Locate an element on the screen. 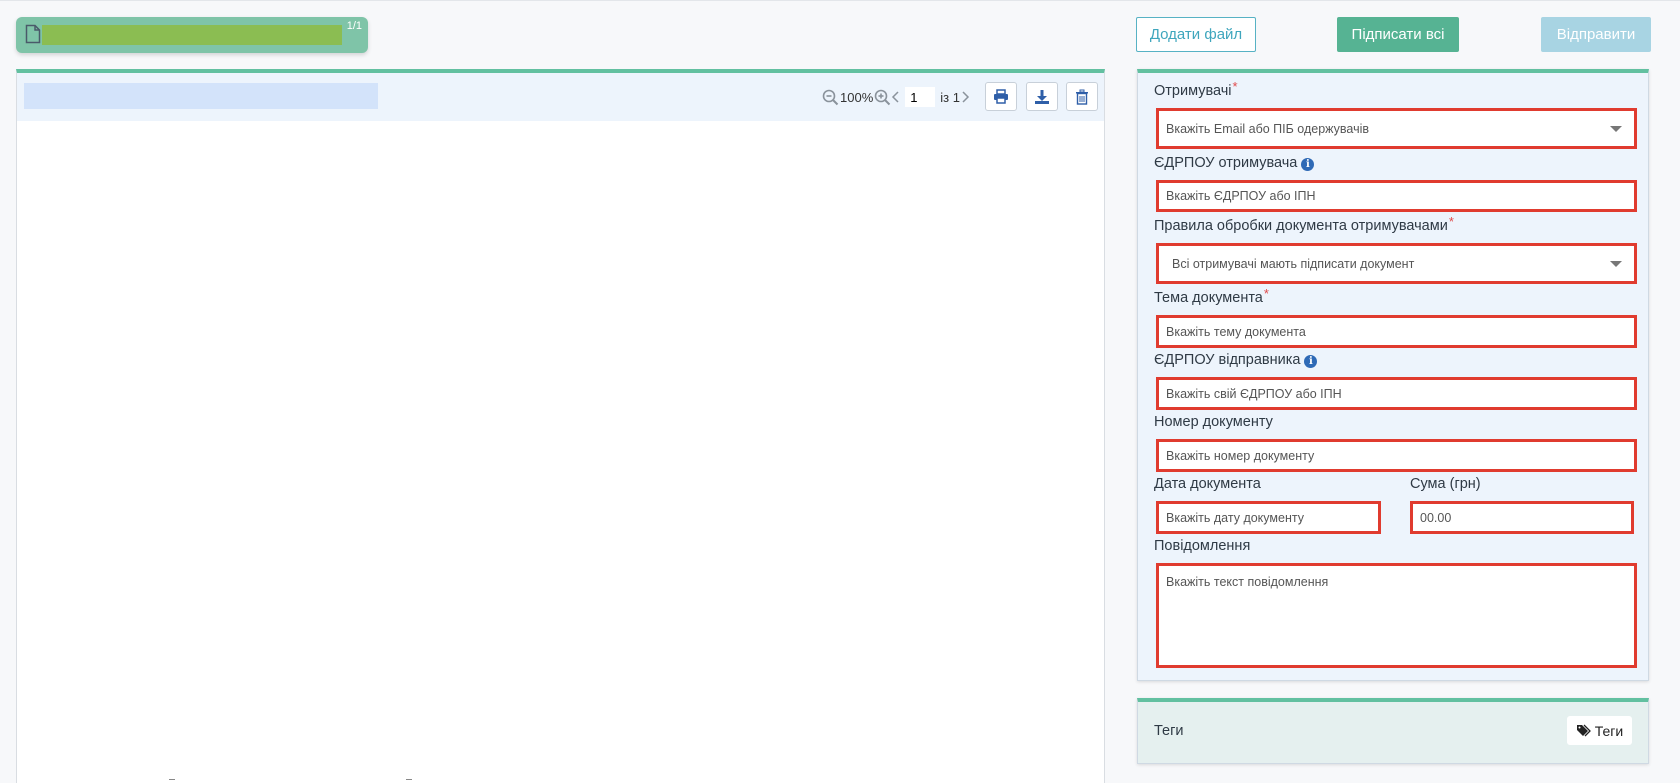 The width and height of the screenshot is (1680, 783). message-label: Повідомлення is located at coordinates (1202, 546).